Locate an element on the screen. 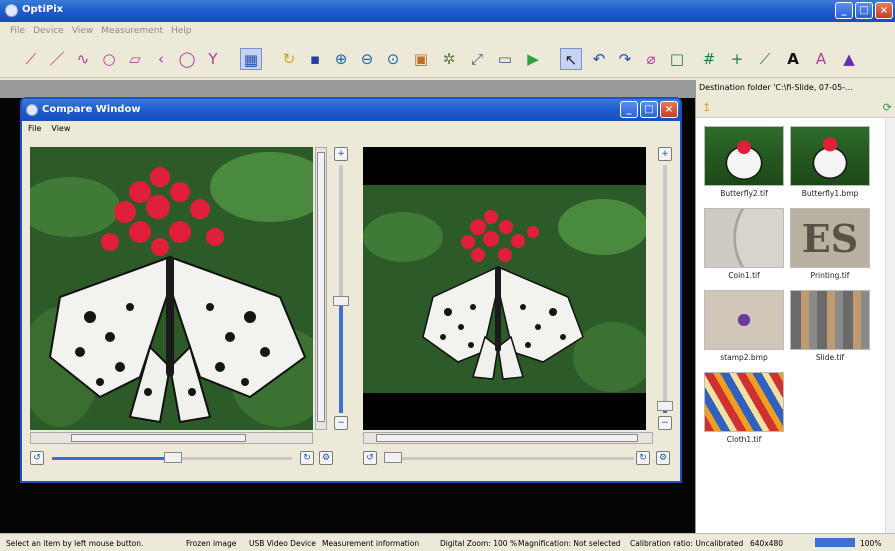 This screenshot has height=551, width=895. circle-icon: ◯ is located at coordinates (187, 59).